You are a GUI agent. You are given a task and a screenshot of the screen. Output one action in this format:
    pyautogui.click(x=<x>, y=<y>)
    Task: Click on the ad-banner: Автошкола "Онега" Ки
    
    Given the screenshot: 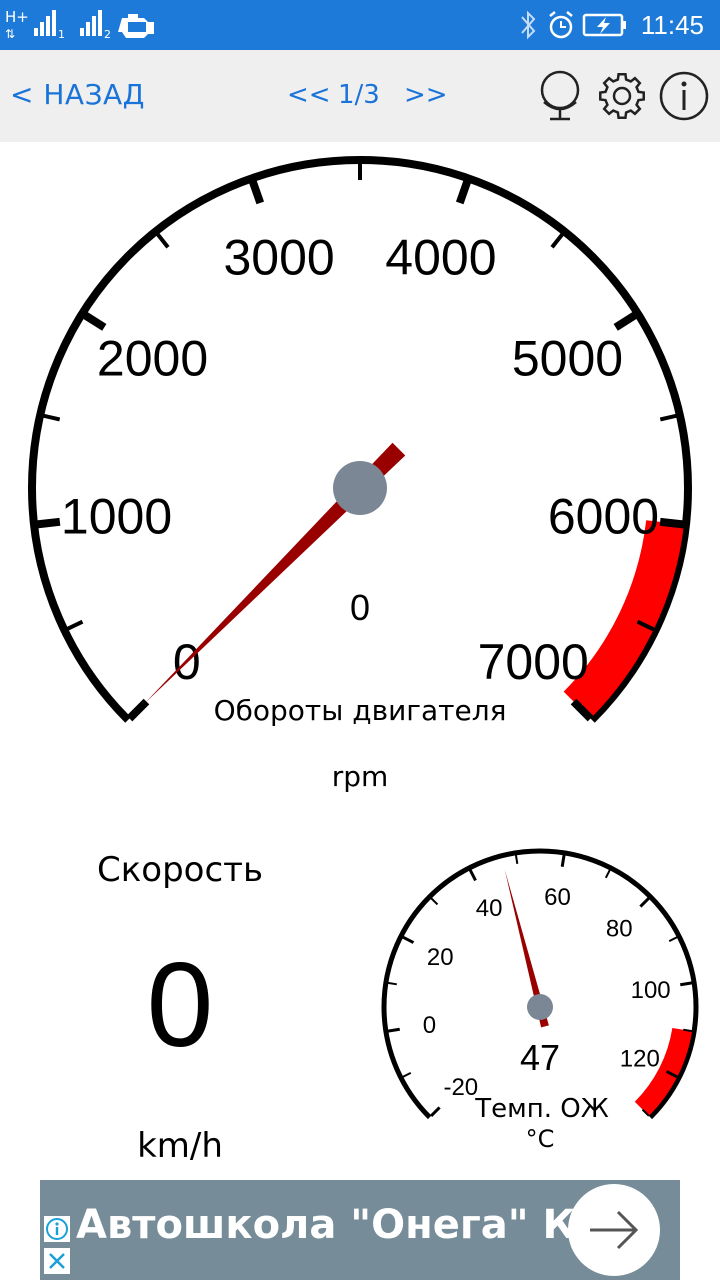 What is the action you would take?
    pyautogui.click(x=360, y=1230)
    